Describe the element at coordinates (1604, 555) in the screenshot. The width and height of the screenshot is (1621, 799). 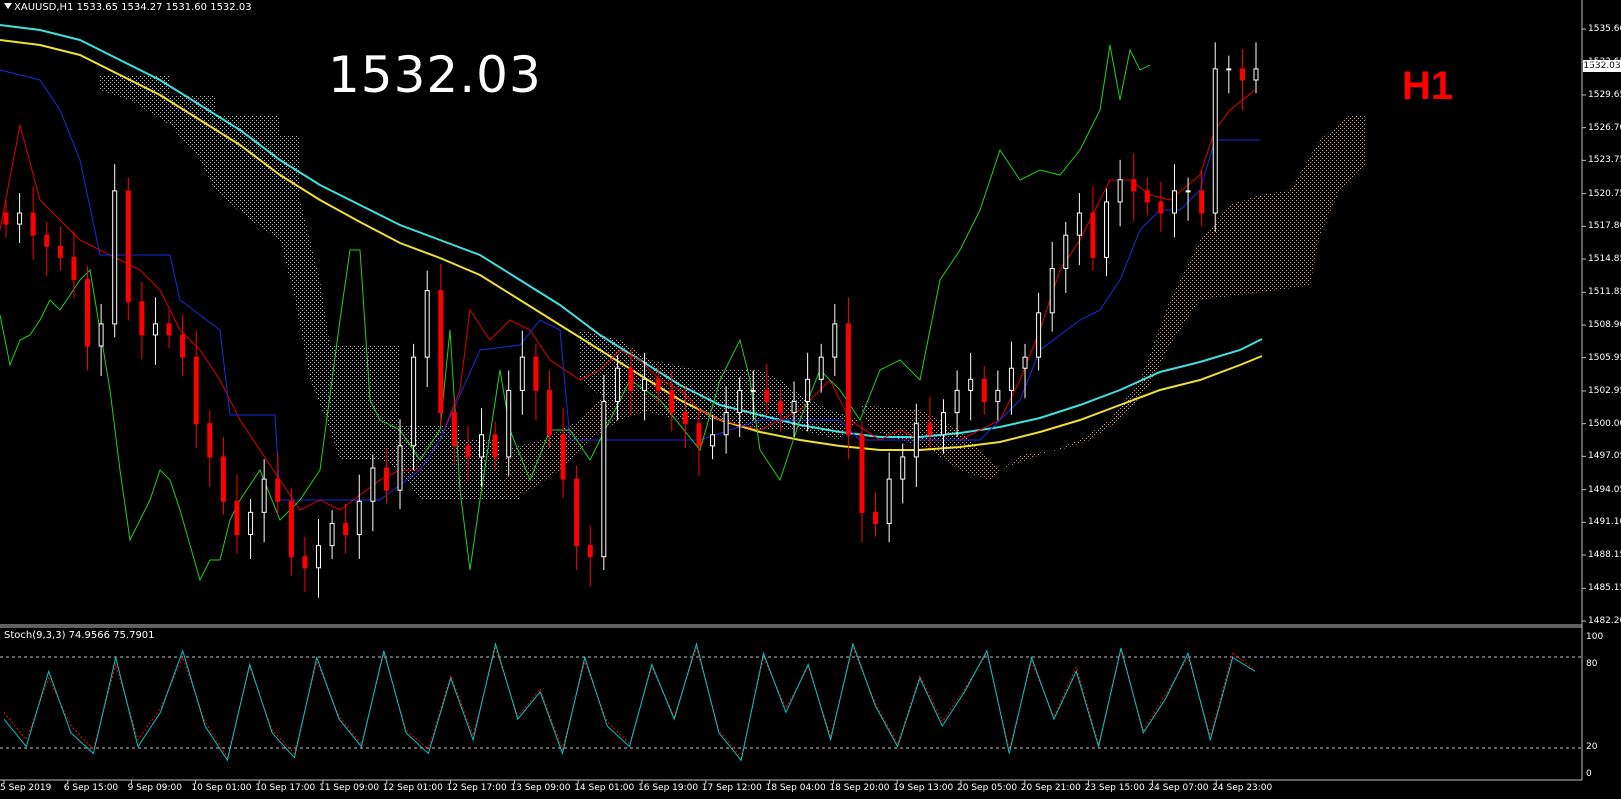
I see `price-axis-label: 1488.15` at that location.